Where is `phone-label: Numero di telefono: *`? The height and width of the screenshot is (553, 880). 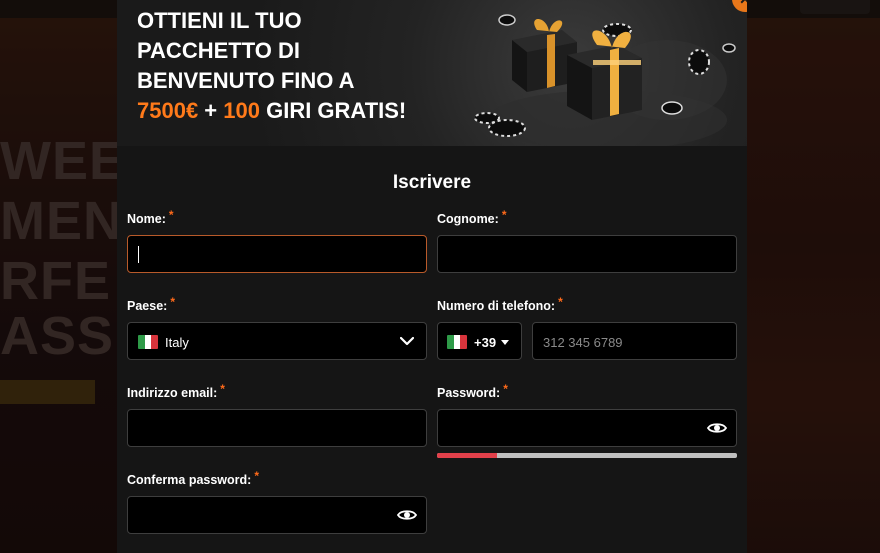
phone-label: Numero di telefono: * is located at coordinates (500, 304).